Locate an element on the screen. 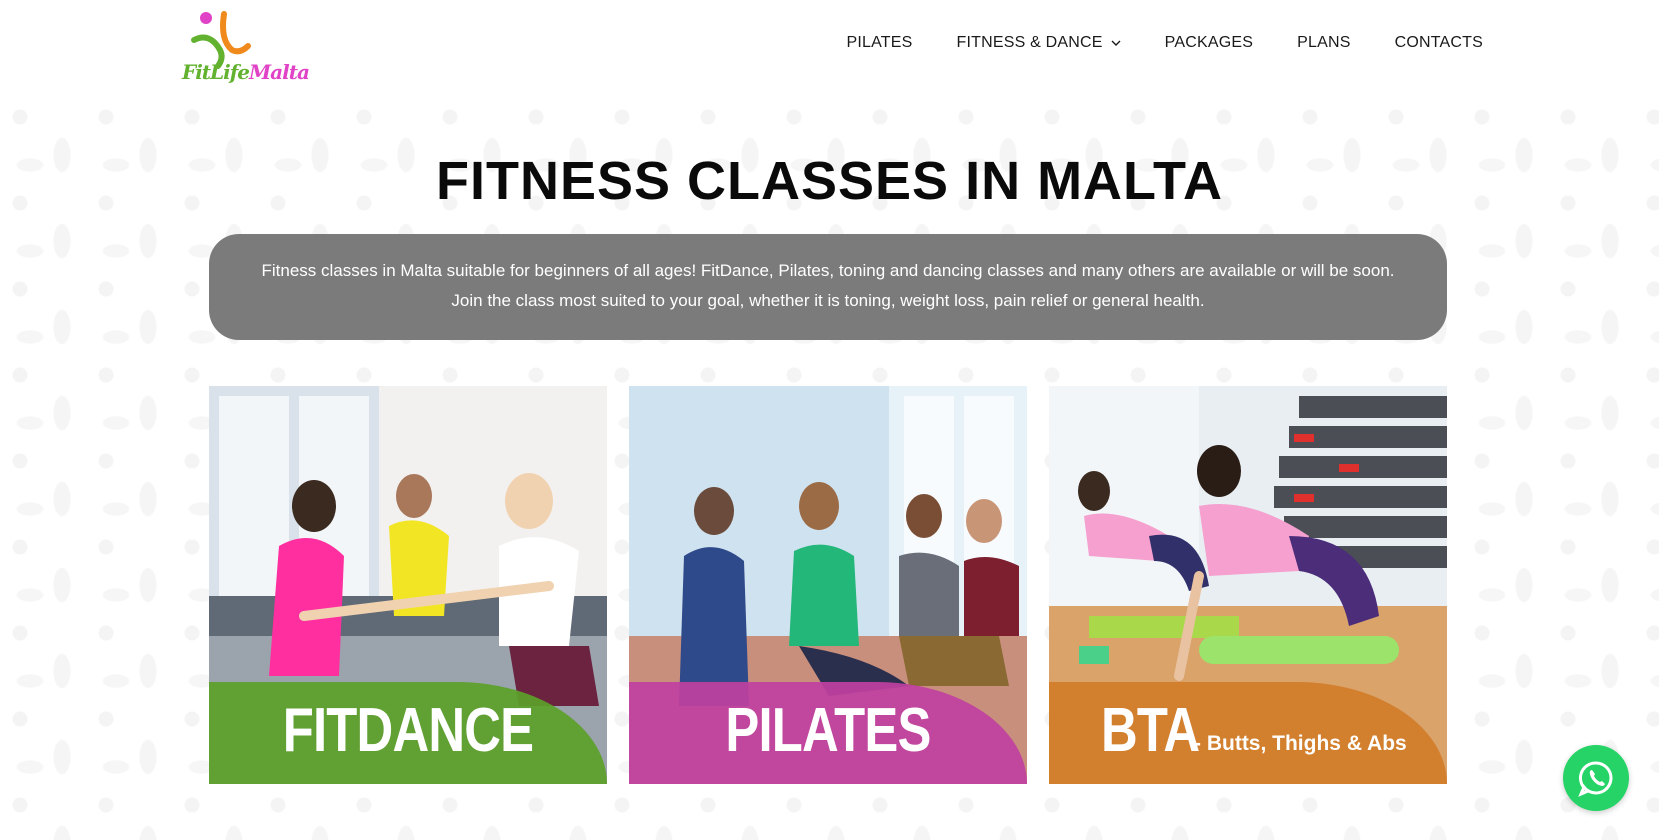  bta-label: BTA is located at coordinates (1150, 730).